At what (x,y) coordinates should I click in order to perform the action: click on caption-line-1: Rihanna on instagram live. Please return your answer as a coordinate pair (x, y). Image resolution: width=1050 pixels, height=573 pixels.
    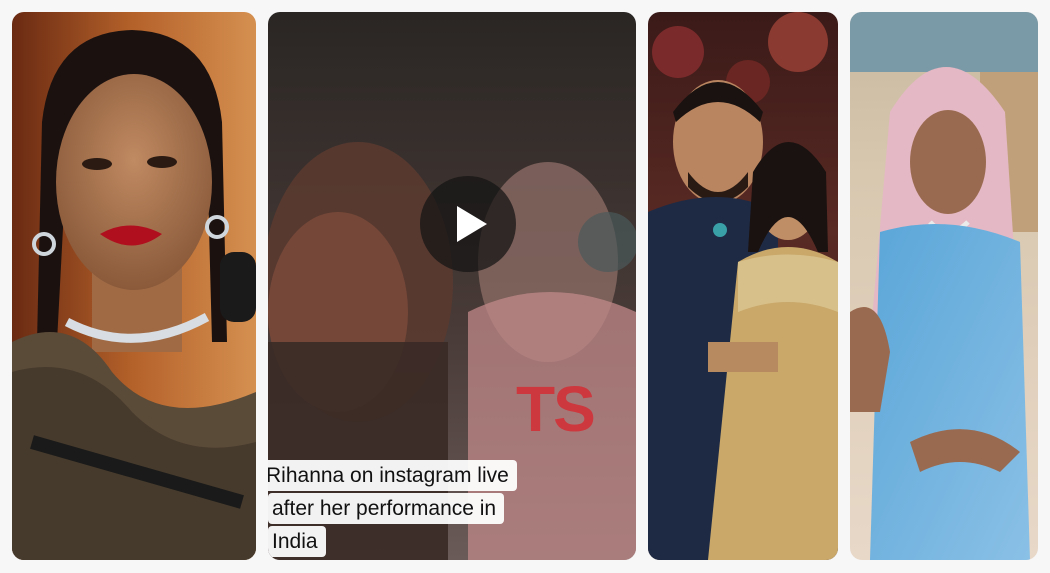
    Looking at the image, I should click on (392, 475).